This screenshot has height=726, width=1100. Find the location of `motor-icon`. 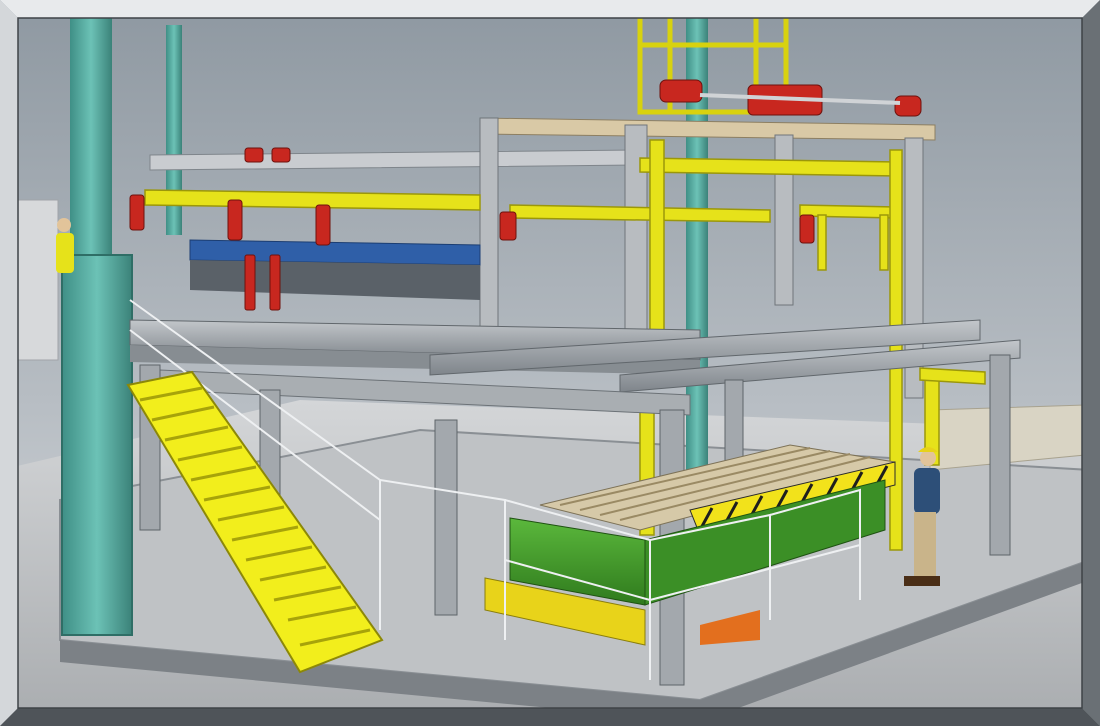

motor-icon is located at coordinates (681, 91).